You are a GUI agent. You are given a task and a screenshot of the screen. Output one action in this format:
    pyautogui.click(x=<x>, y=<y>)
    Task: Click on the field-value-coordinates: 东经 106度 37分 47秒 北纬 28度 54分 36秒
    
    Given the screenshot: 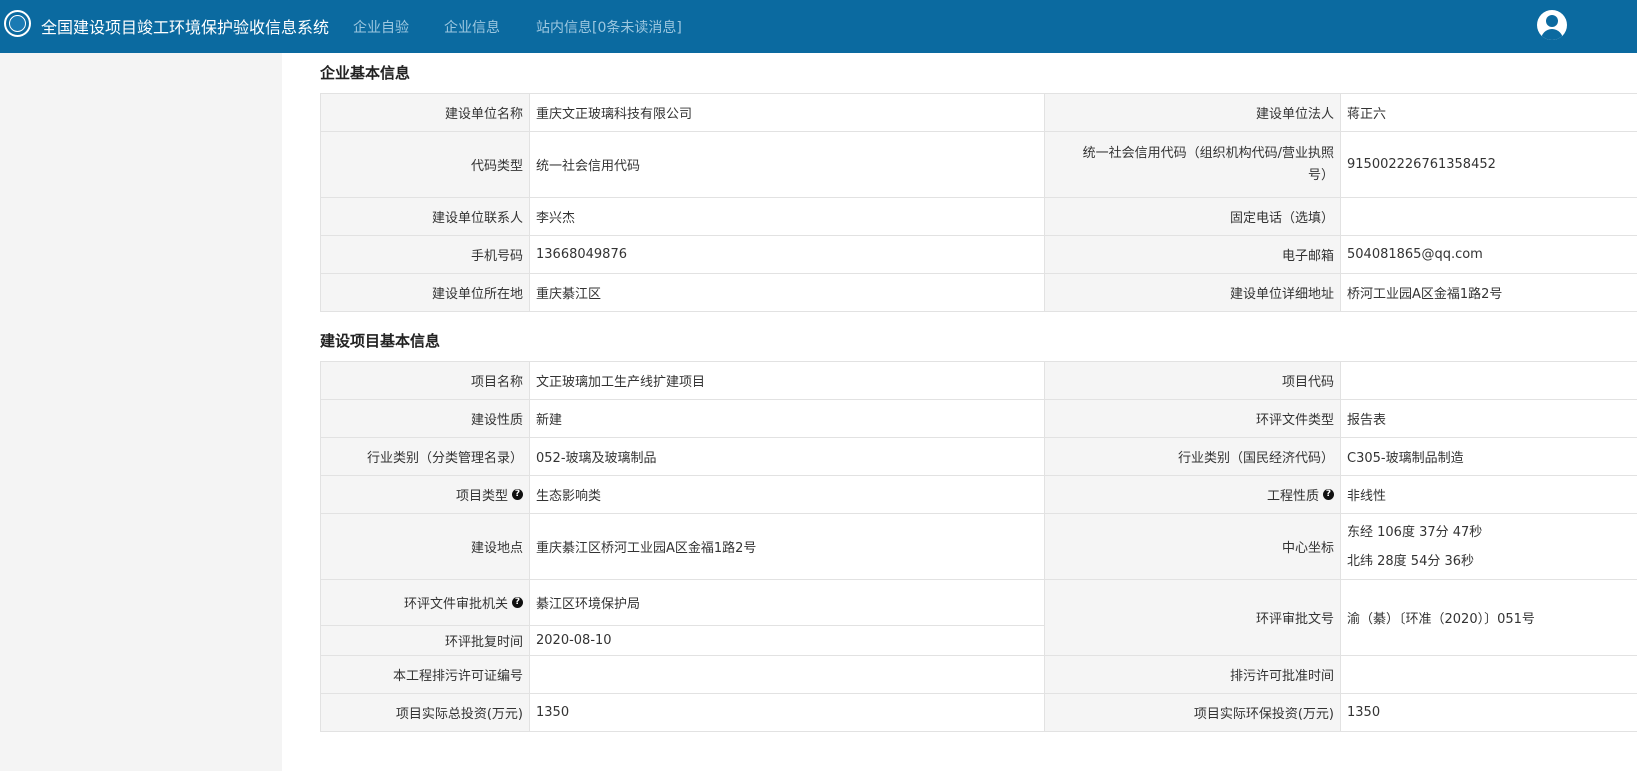 What is the action you would take?
    pyautogui.click(x=1489, y=546)
    